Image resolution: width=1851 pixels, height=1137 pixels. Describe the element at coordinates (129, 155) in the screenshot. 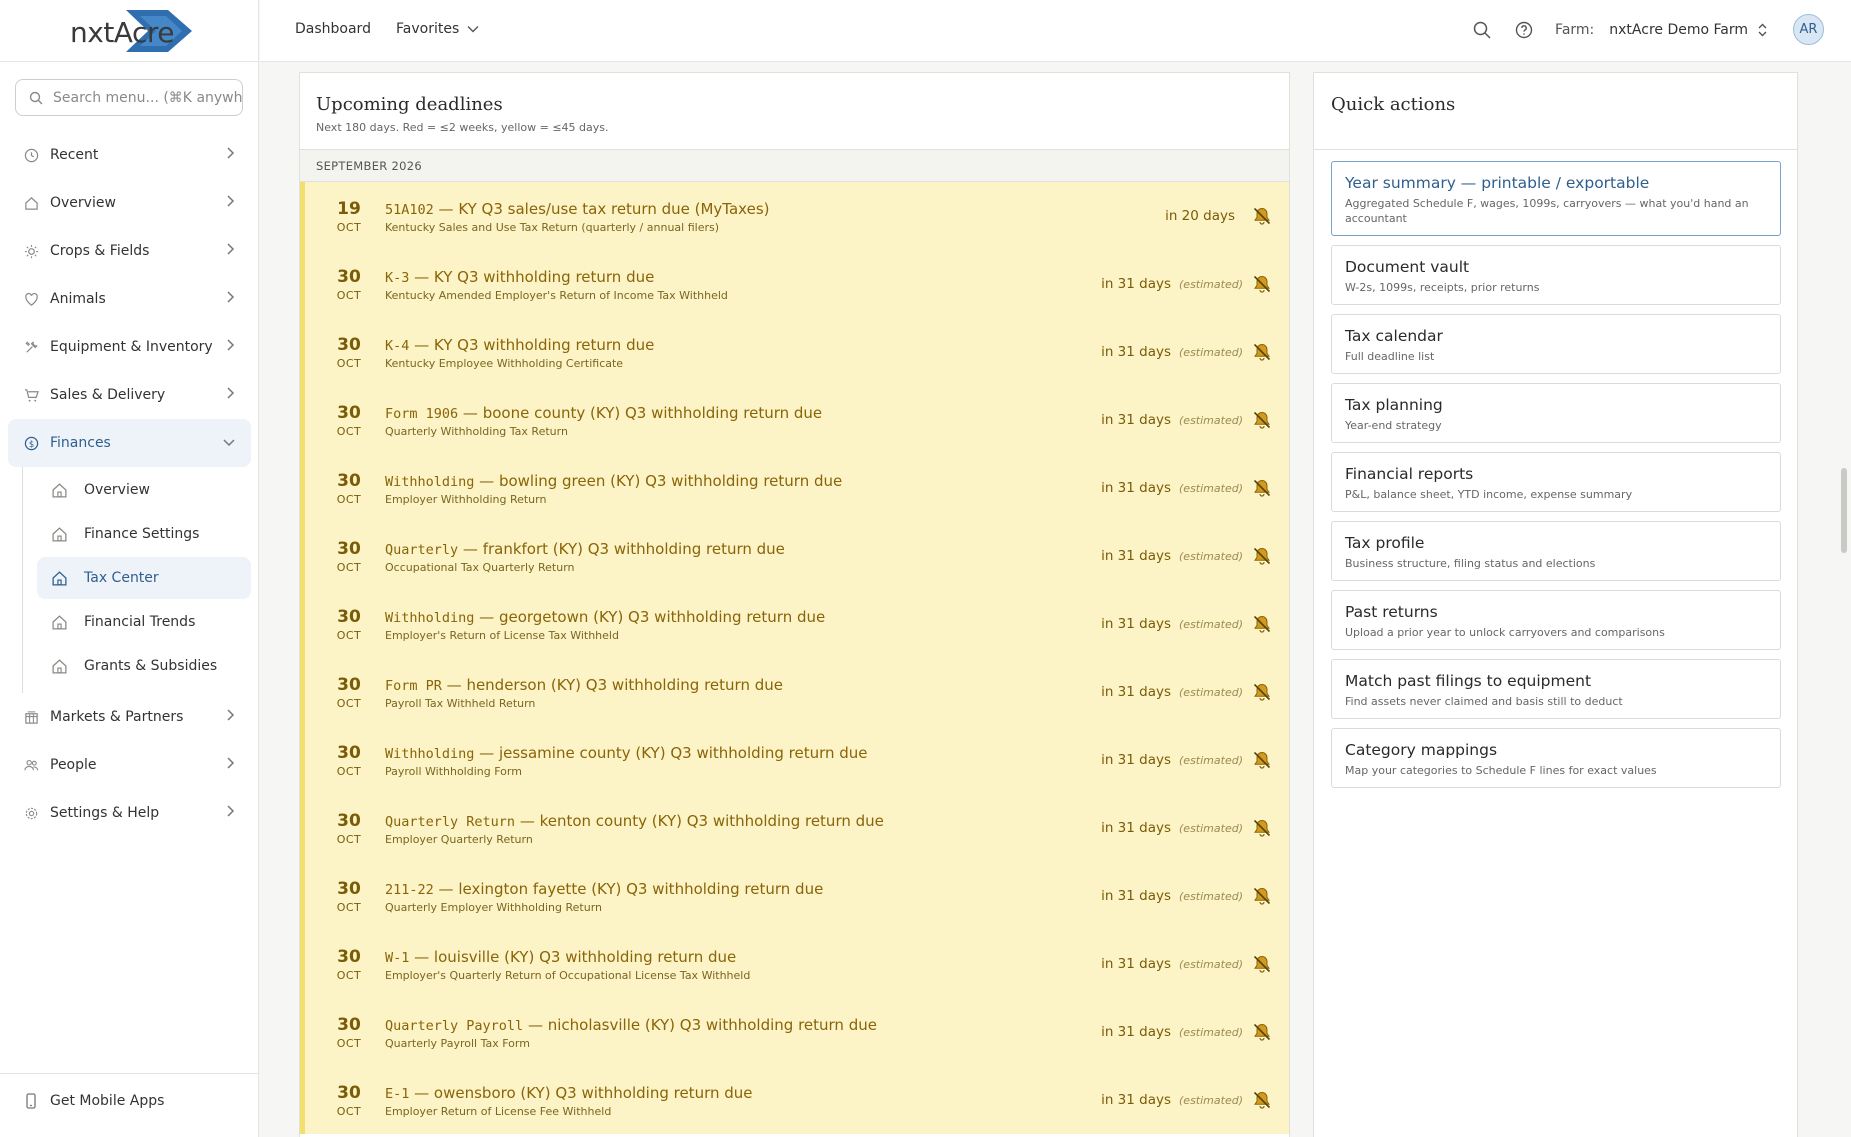

I see `sidebar-item-recent: Recent` at that location.